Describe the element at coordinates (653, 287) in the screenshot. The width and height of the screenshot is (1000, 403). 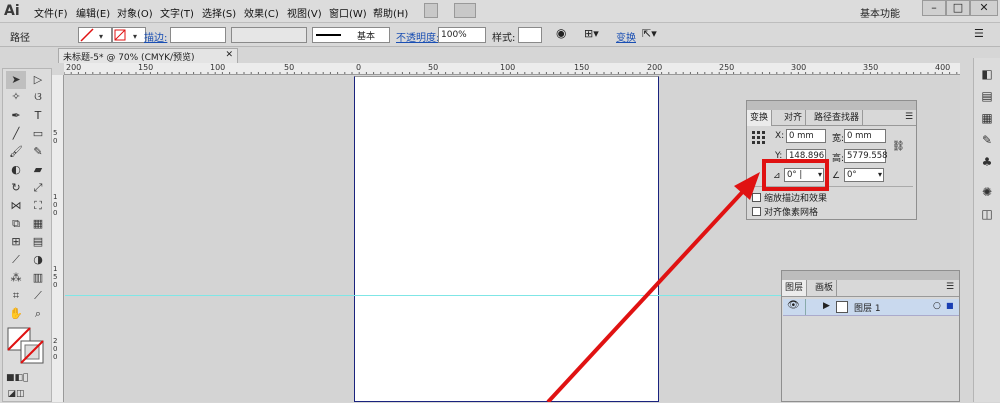
I see `annotation-arrow` at that location.